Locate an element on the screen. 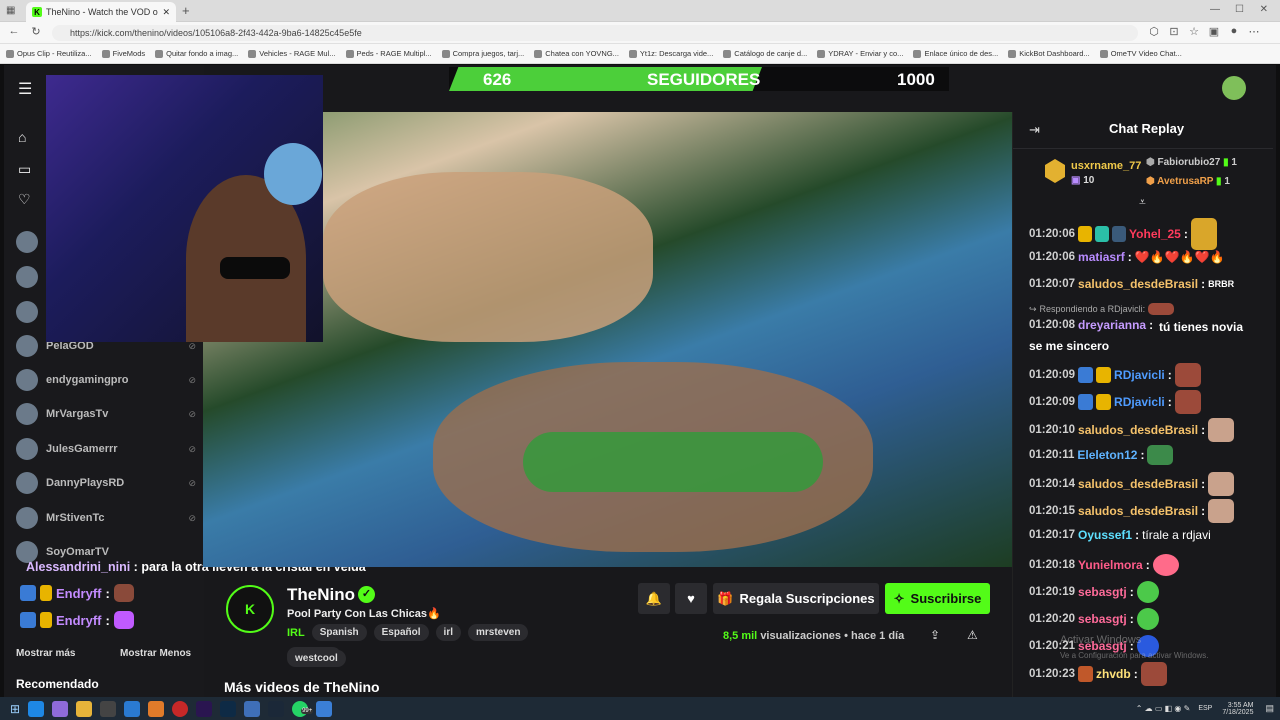 This screenshot has width=1280, height=720. browser-icon is located at coordinates (252, 708).